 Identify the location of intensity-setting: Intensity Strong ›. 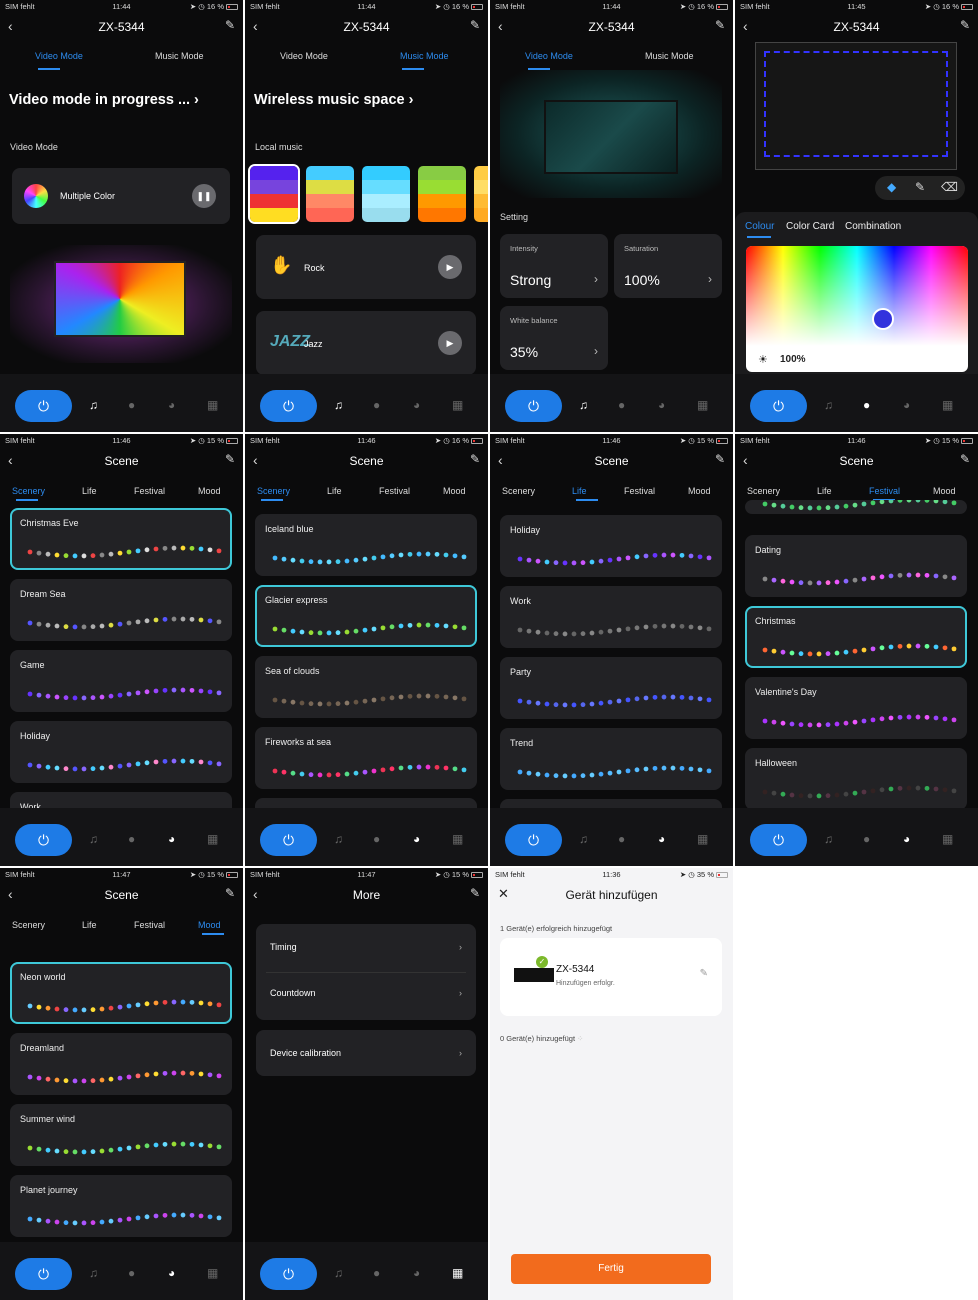
(554, 266).